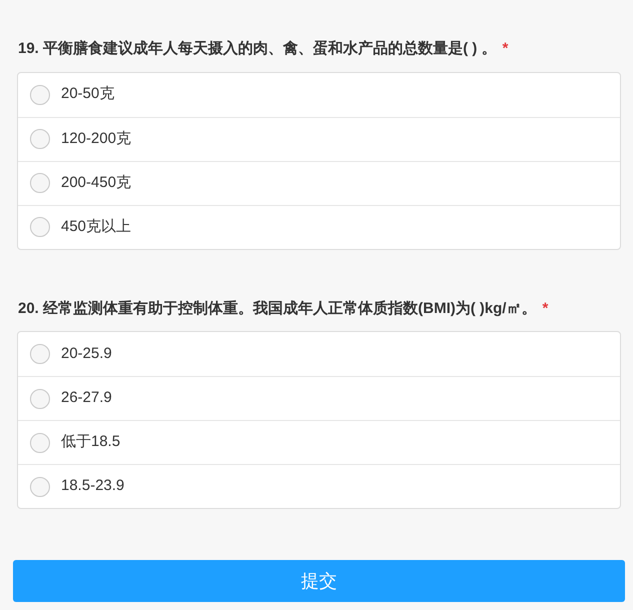 The image size is (633, 610). What do you see at coordinates (319, 226) in the screenshot?
I see `option-row: 450克以上` at bounding box center [319, 226].